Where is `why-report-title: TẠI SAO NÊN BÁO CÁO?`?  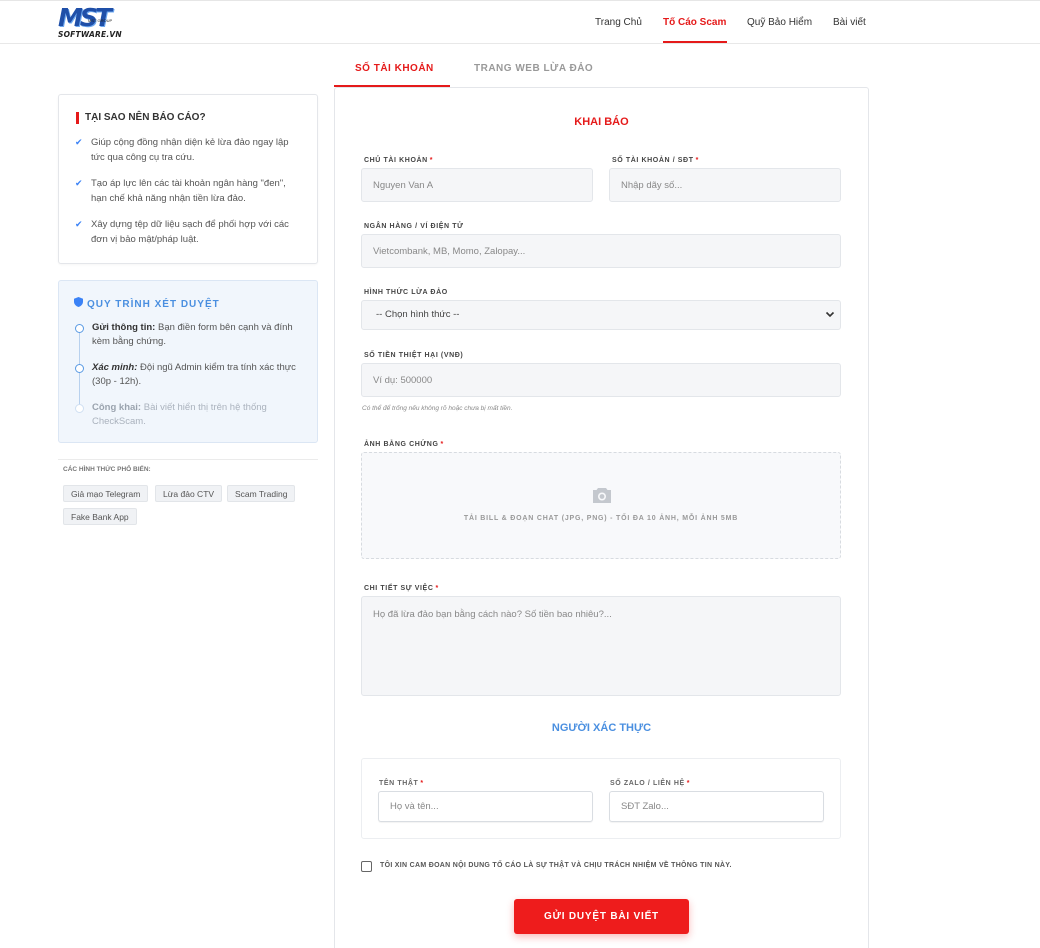
why-report-title: TẠI SAO NÊN BÁO CÁO? is located at coordinates (141, 118).